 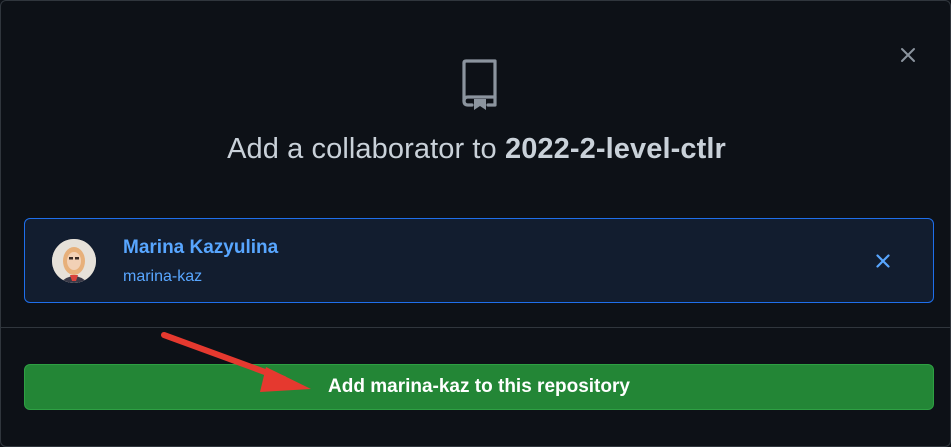 I want to click on divider, so click(x=475, y=327).